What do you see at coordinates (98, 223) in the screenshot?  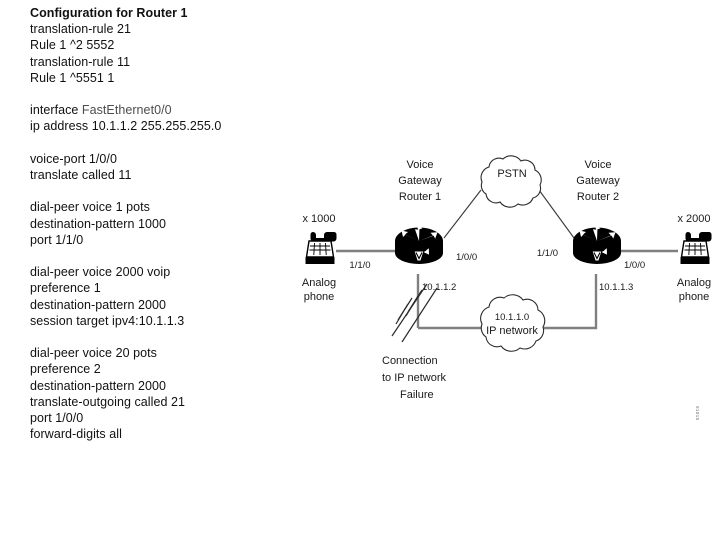 I see `config-line-destination-pattern-1000: destination-pattern 1000` at bounding box center [98, 223].